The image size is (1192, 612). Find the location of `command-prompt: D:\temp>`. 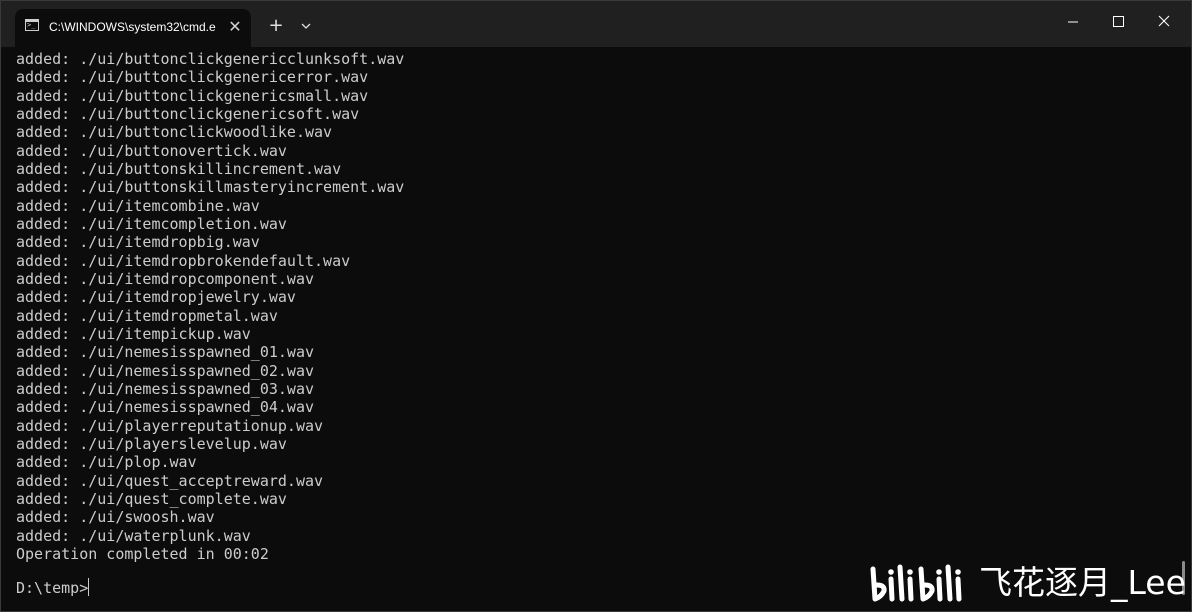

command-prompt: D:\temp> is located at coordinates (53, 588).